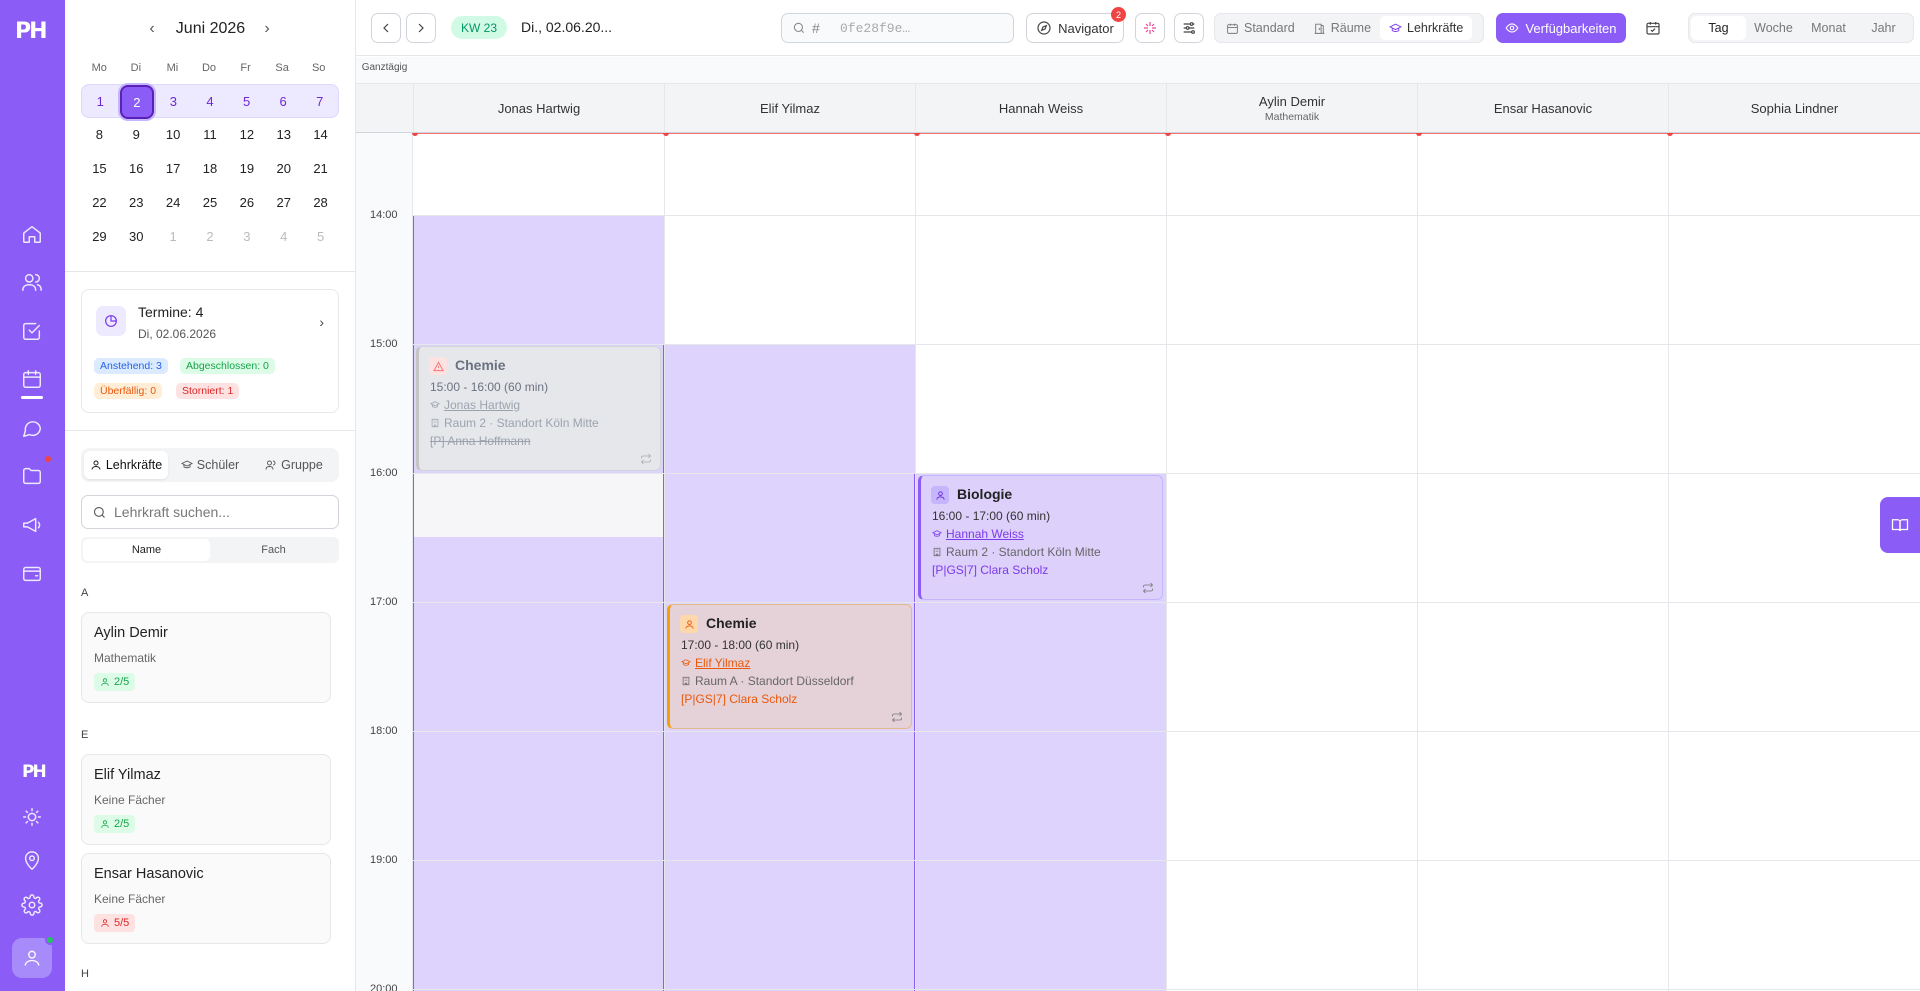 The height and width of the screenshot is (991, 1920). I want to click on tab-teachers: Lehrkräfte, so click(126, 465).